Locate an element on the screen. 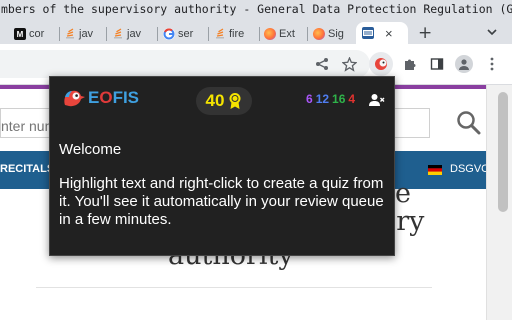  logo-wordmark: EOFIS is located at coordinates (113, 98).